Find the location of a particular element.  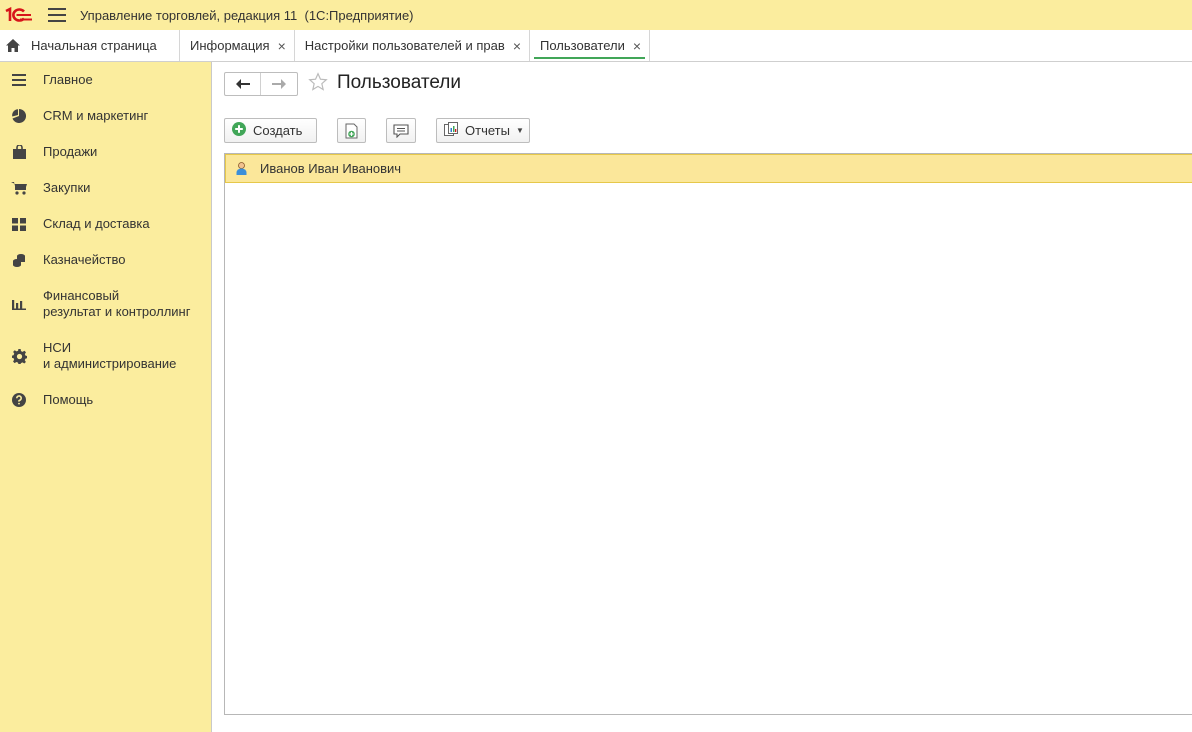

sidebar-item-label: Финансовый результат и контроллинг is located at coordinates (116, 304).